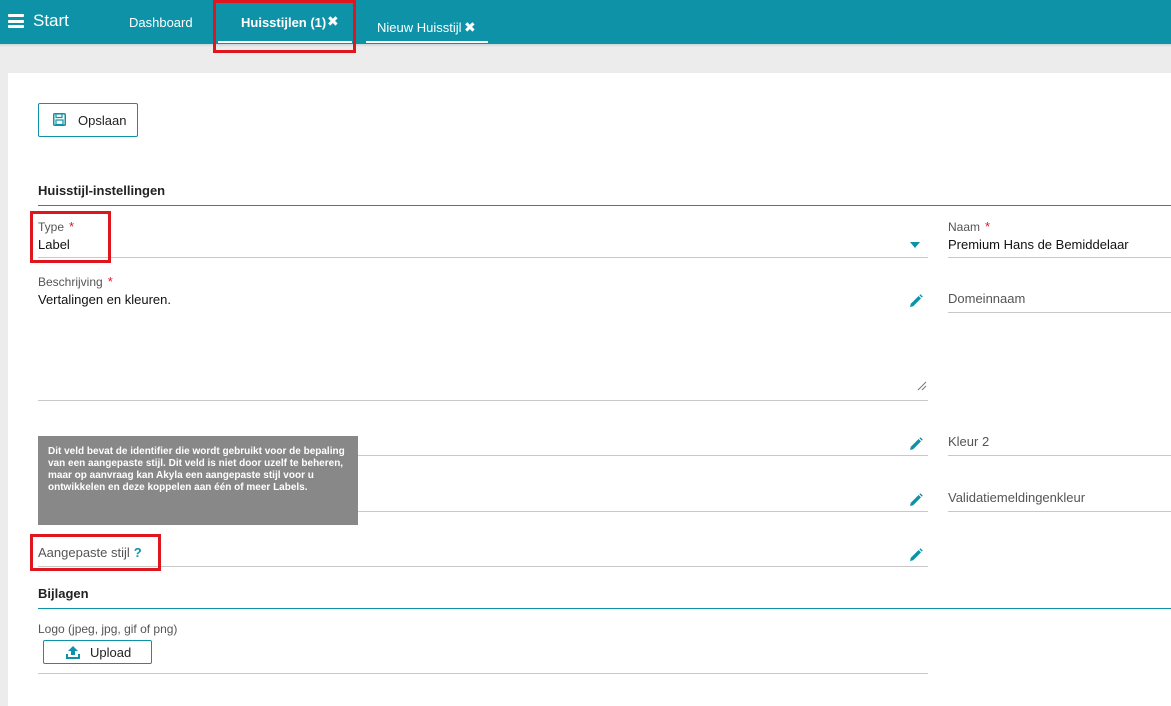 The height and width of the screenshot is (706, 1171). What do you see at coordinates (90, 552) in the screenshot?
I see `aangepaste-stijl-label: Aangepaste stijl?` at bounding box center [90, 552].